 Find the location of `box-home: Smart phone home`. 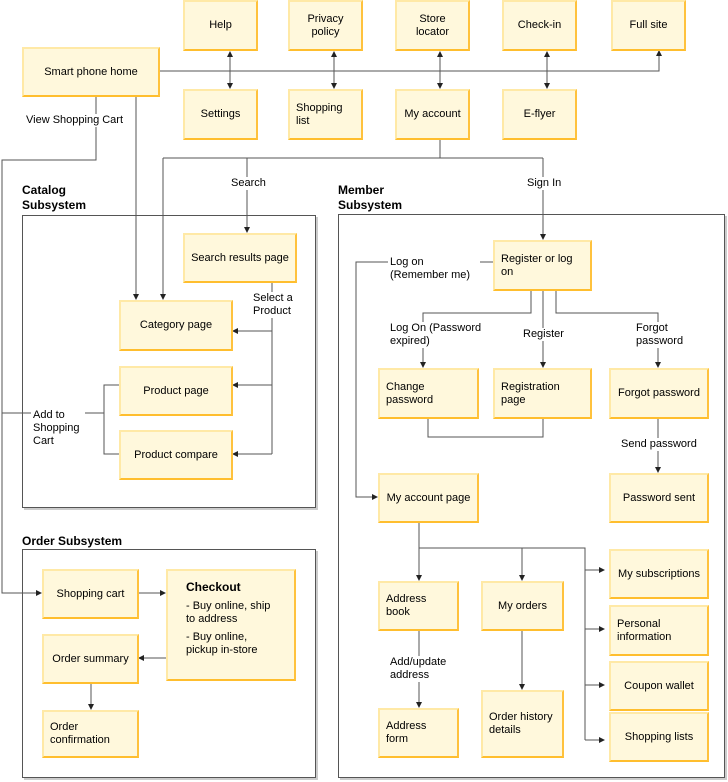

box-home: Smart phone home is located at coordinates (91, 72).